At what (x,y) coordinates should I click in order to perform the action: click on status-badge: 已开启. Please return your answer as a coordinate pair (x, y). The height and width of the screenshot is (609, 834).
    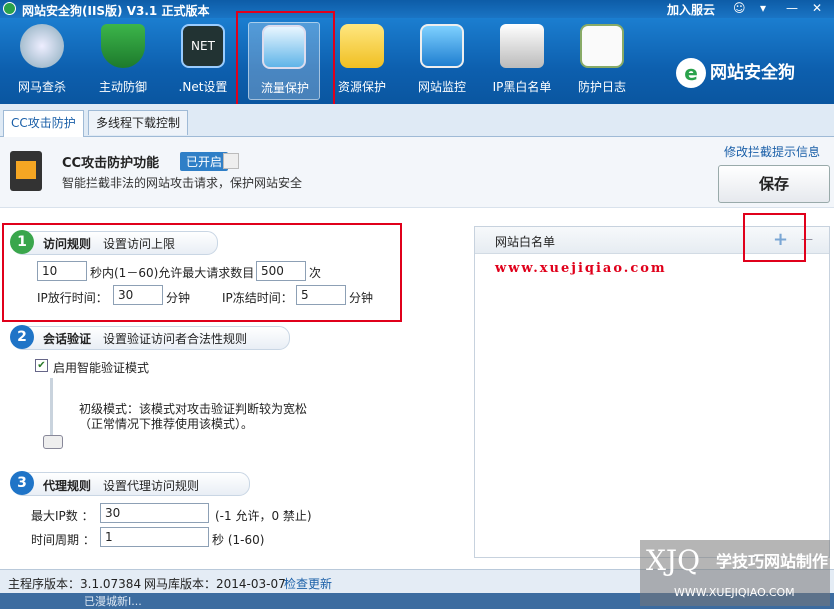
    Looking at the image, I should click on (204, 161).